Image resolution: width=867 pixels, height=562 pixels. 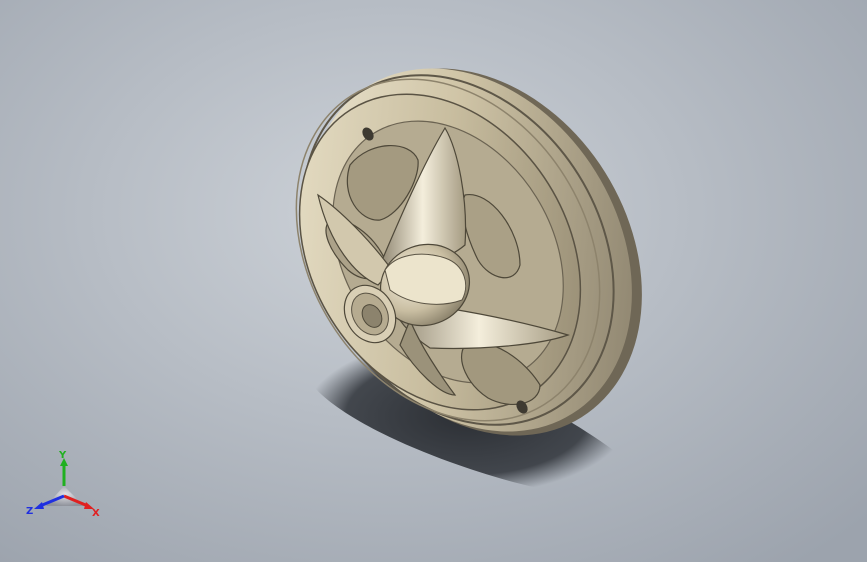 What do you see at coordinates (96, 513) in the screenshot?
I see `x-axis-label: X` at bounding box center [96, 513].